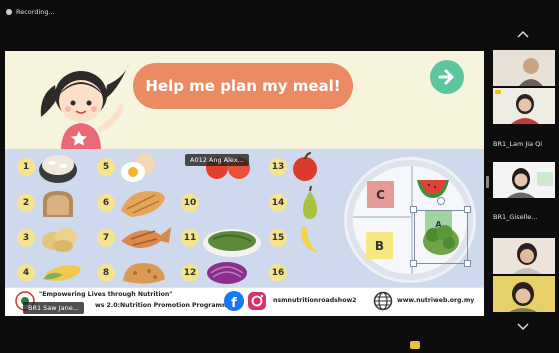 The width and height of the screenshot is (559, 353). Describe the element at coordinates (144, 273) in the screenshot. I see `fried-chicken-icon` at that location.